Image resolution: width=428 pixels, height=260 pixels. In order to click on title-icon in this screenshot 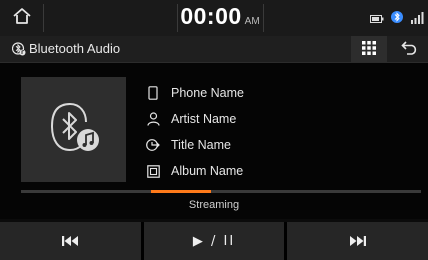, I will do `click(153, 145)`.